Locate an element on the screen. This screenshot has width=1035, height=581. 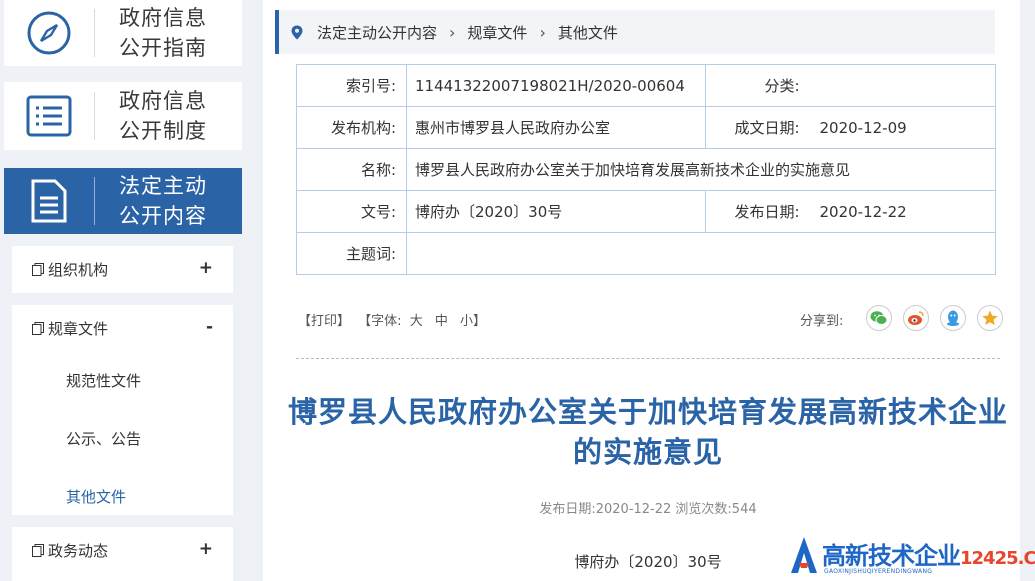
menu-government-news: 政务动态 + is located at coordinates (122, 554).